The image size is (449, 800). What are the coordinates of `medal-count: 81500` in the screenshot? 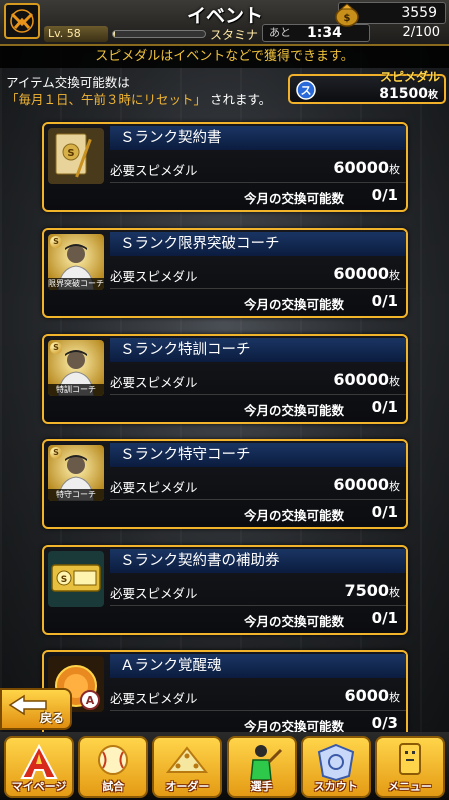 It's located at (403, 94).